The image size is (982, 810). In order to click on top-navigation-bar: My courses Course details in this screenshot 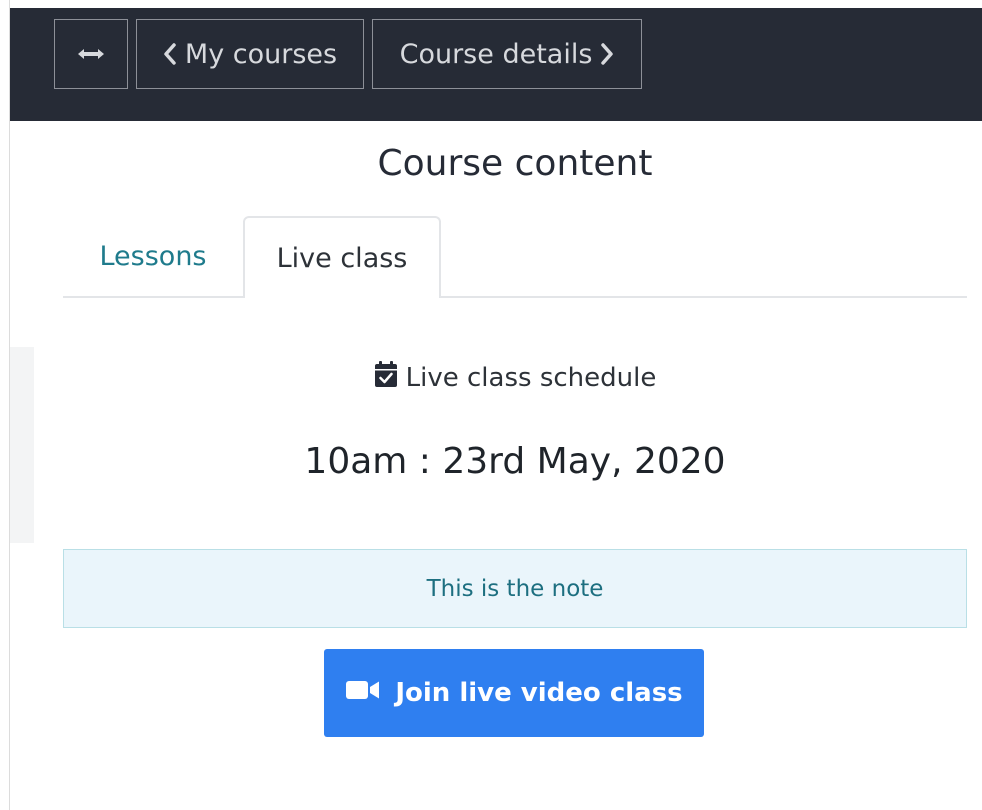, I will do `click(496, 64)`.